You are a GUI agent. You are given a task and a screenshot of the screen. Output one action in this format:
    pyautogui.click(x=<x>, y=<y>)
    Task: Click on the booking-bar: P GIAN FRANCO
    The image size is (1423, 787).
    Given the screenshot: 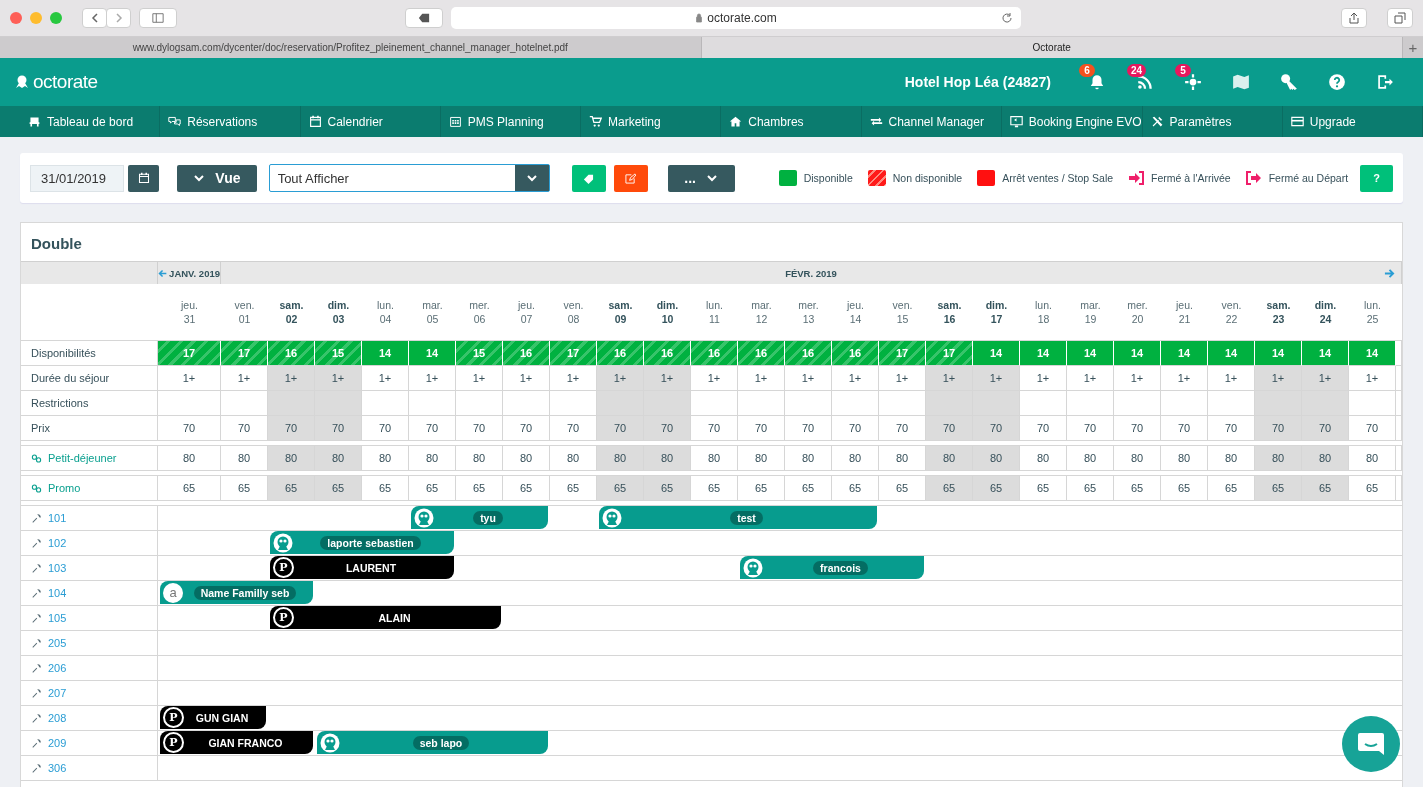 What is the action you would take?
    pyautogui.click(x=236, y=742)
    